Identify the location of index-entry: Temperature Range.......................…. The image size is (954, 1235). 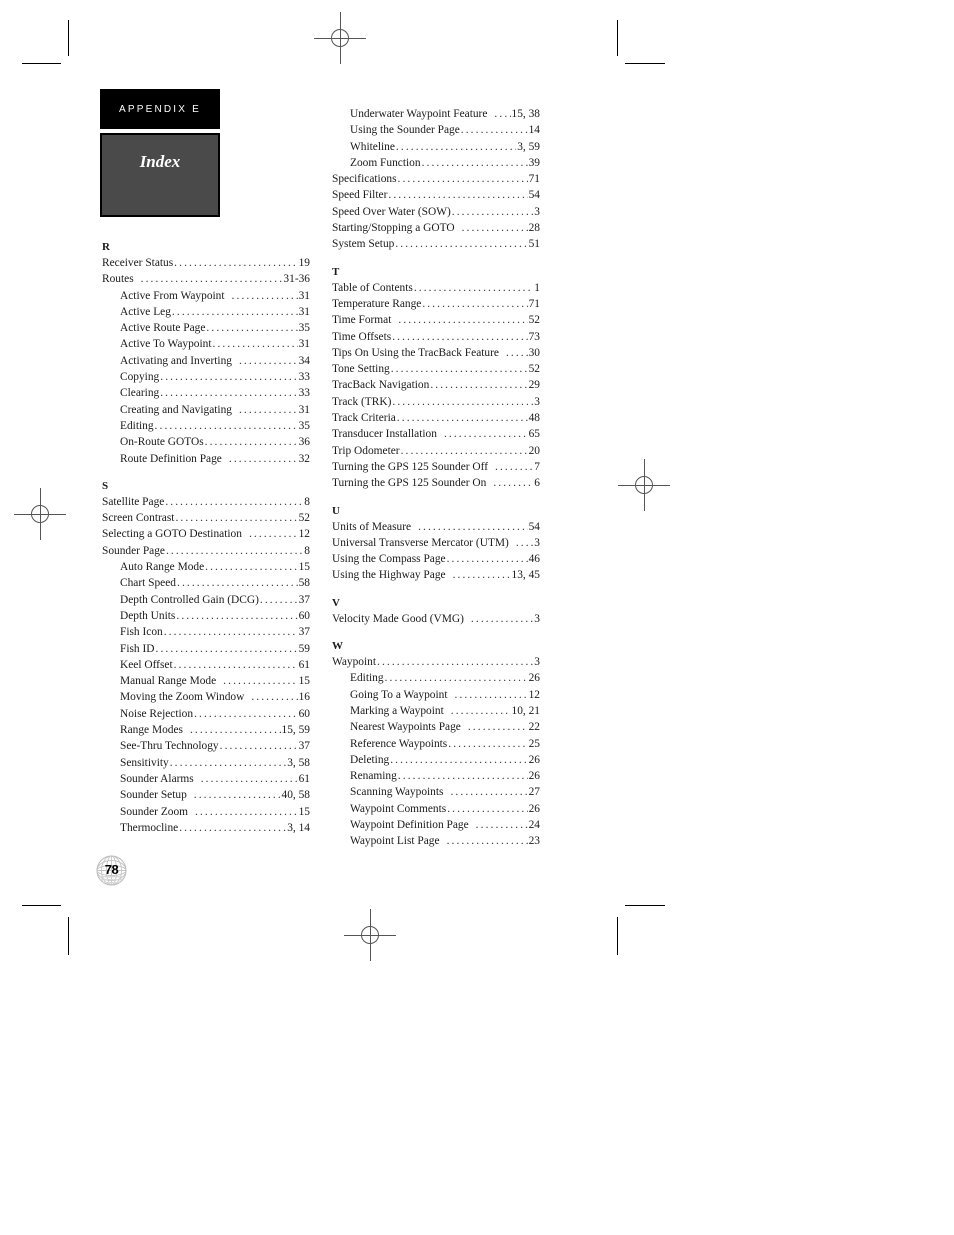
(436, 304).